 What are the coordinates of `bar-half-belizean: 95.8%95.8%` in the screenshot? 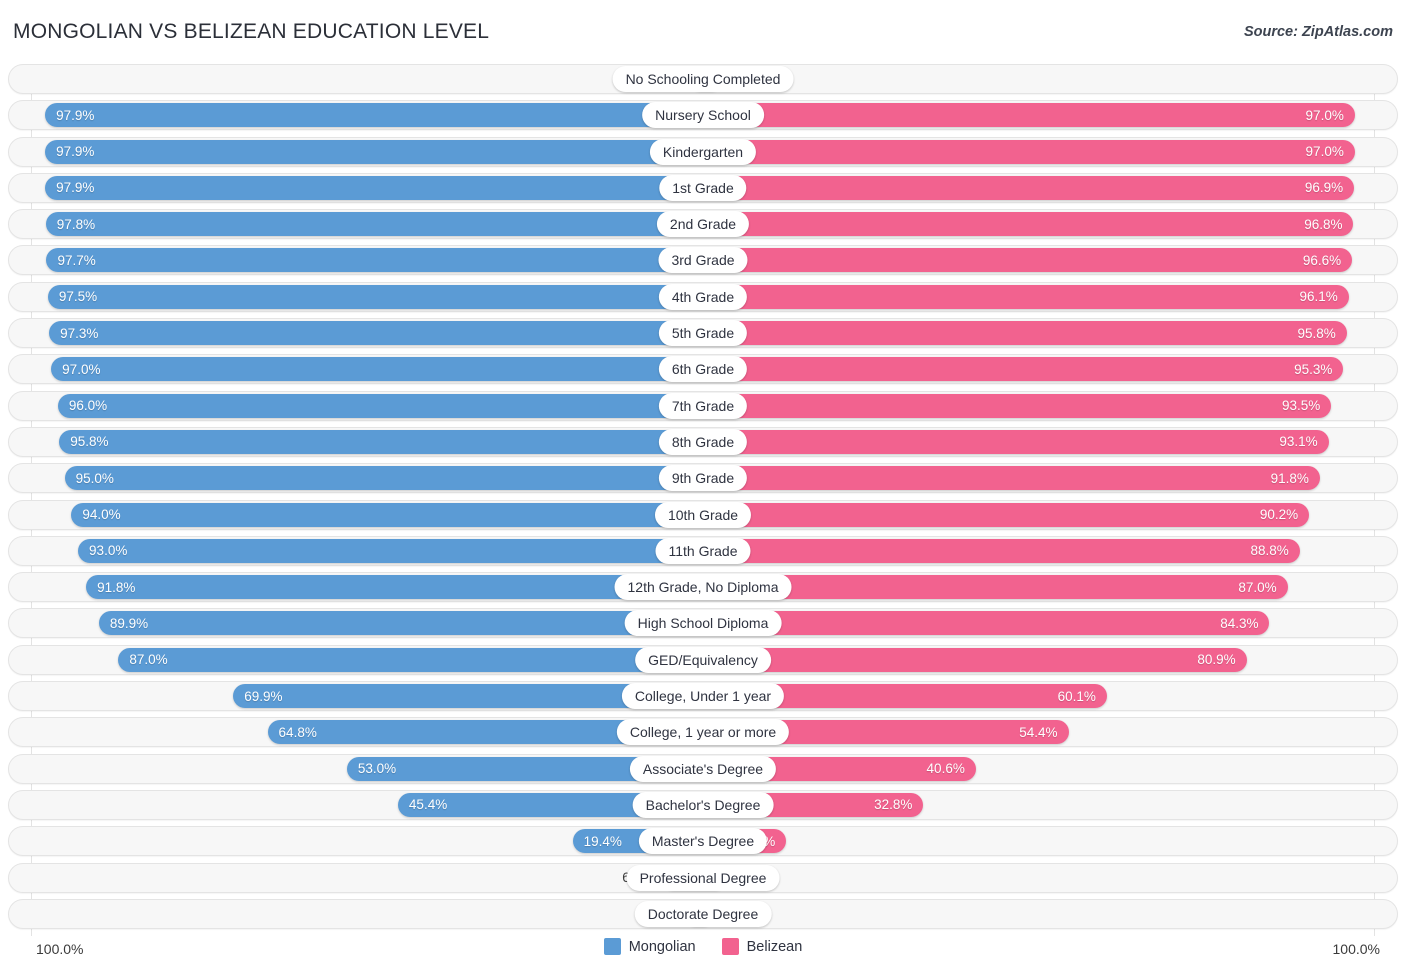 It's located at (1050, 333).